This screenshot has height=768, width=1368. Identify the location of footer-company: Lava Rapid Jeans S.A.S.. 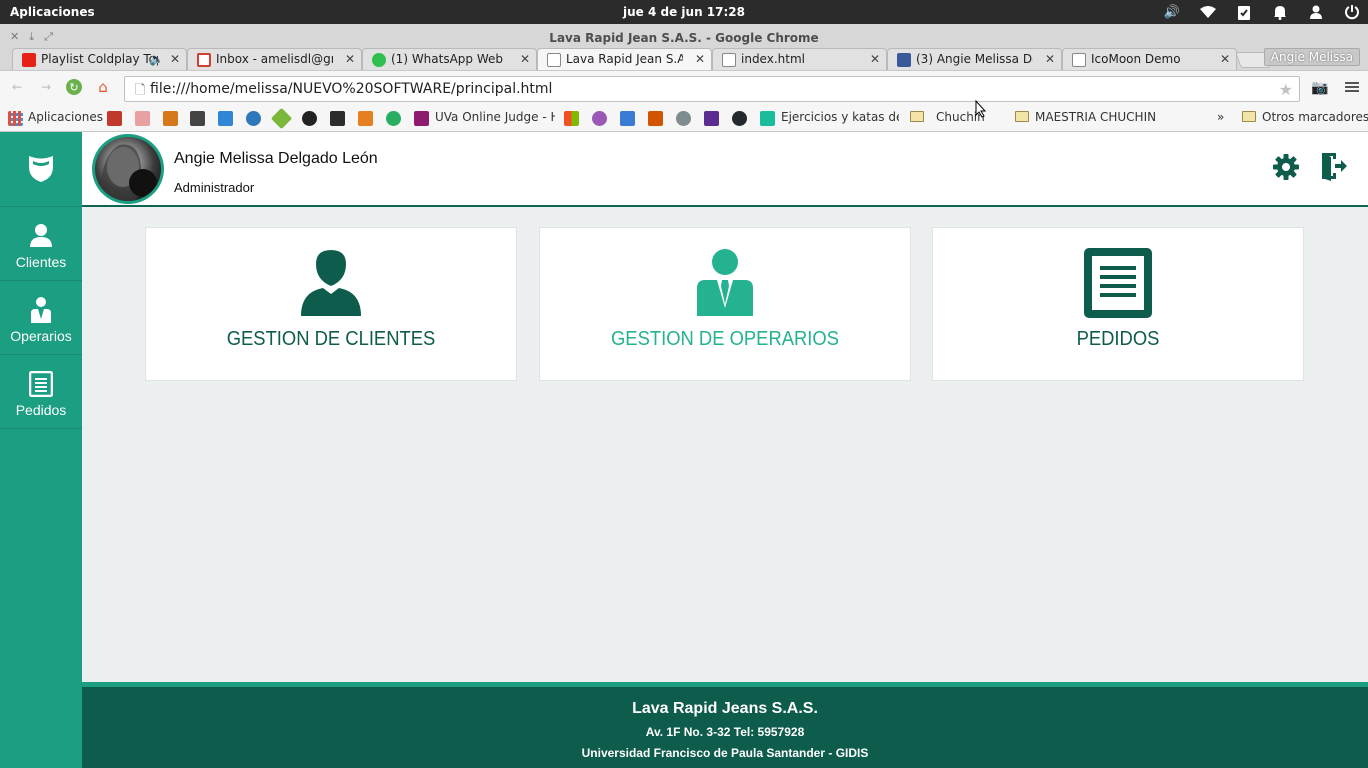
(725, 708).